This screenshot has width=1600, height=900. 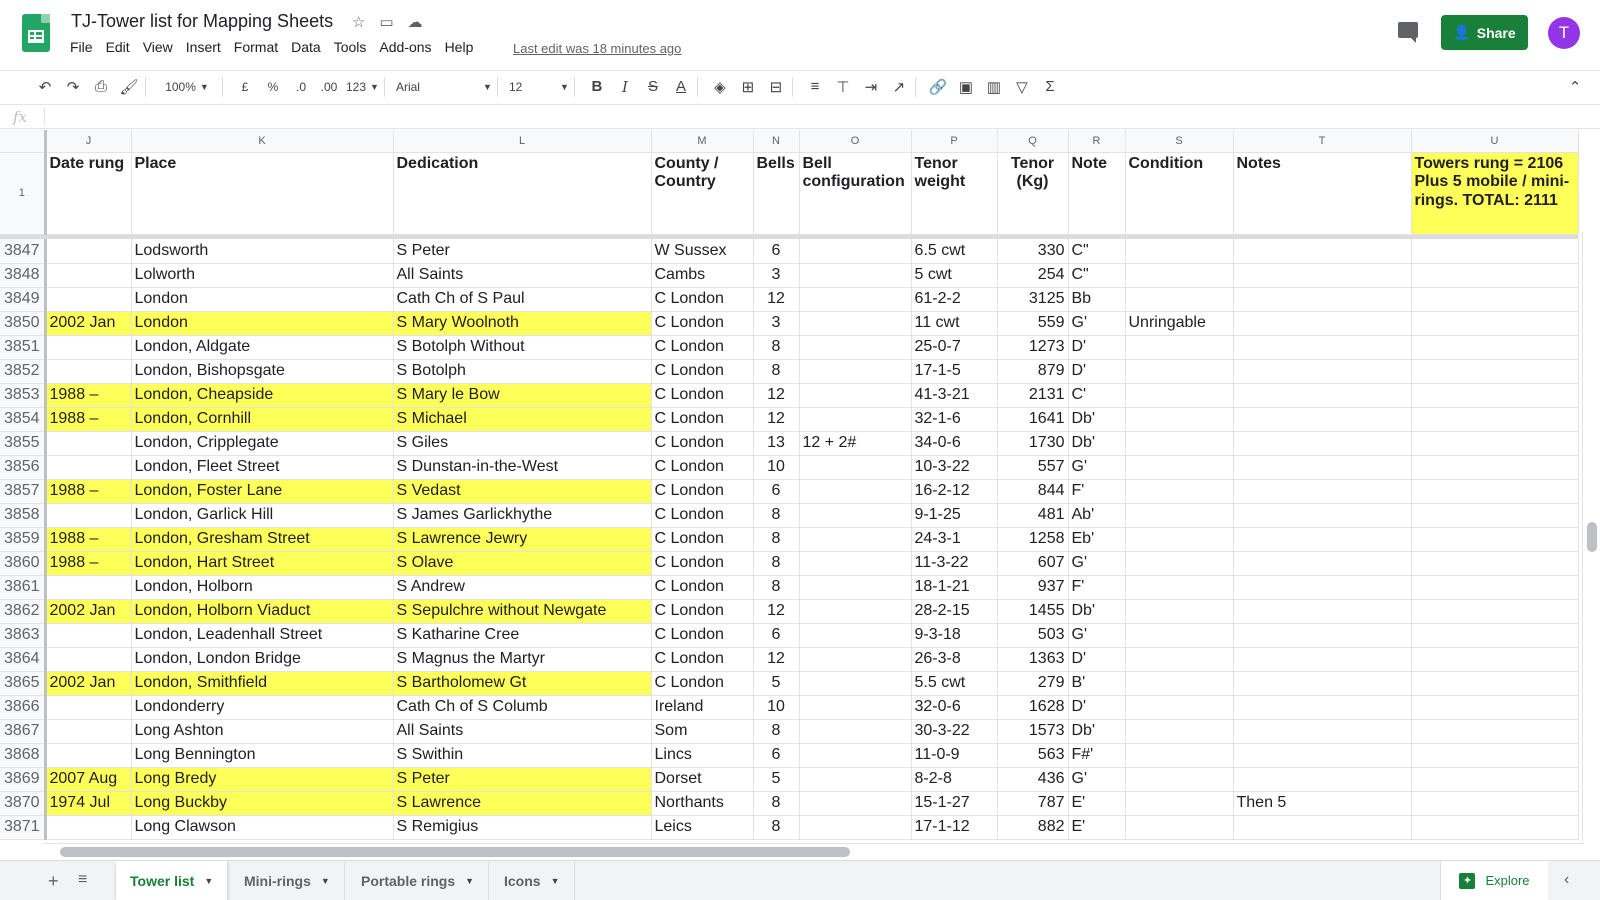 What do you see at coordinates (118, 47) in the screenshot?
I see `menu-edit: Edit` at bounding box center [118, 47].